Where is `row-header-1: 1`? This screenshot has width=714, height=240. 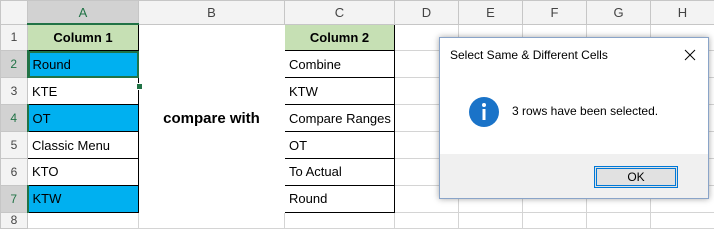
row-header-1: 1 is located at coordinates (14, 37).